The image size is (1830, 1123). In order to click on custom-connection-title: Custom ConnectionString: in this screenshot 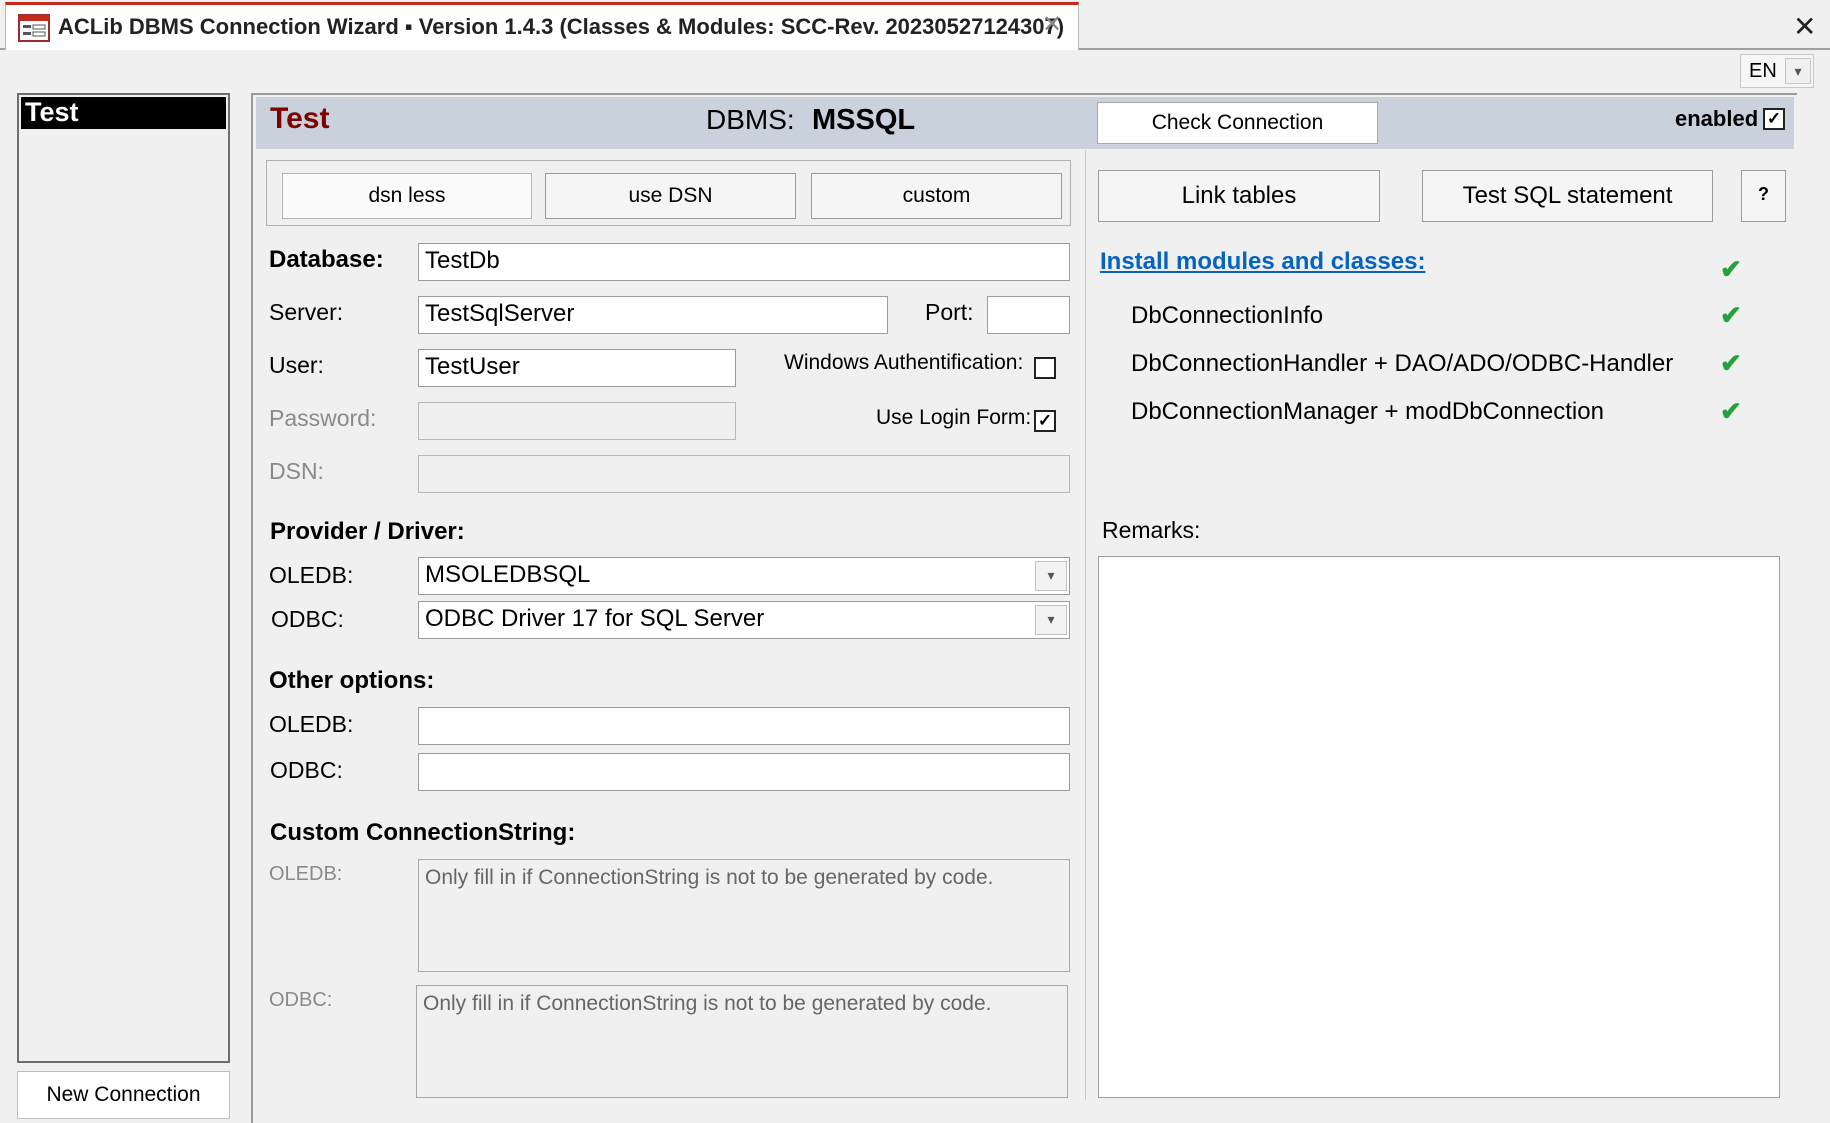, I will do `click(423, 832)`.